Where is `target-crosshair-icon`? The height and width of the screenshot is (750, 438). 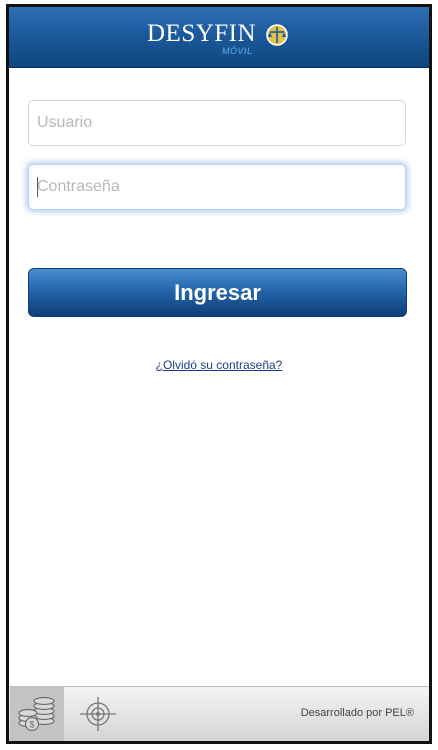
target-crosshair-icon is located at coordinates (98, 714).